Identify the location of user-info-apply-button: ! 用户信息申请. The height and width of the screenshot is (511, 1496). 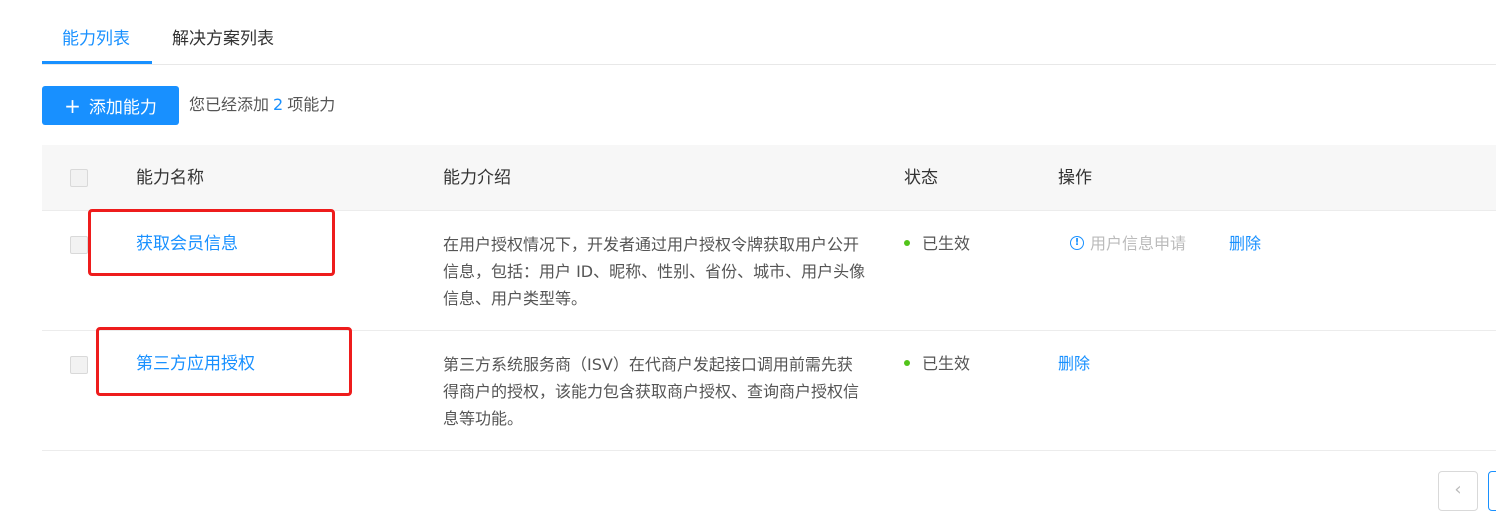
(1128, 244).